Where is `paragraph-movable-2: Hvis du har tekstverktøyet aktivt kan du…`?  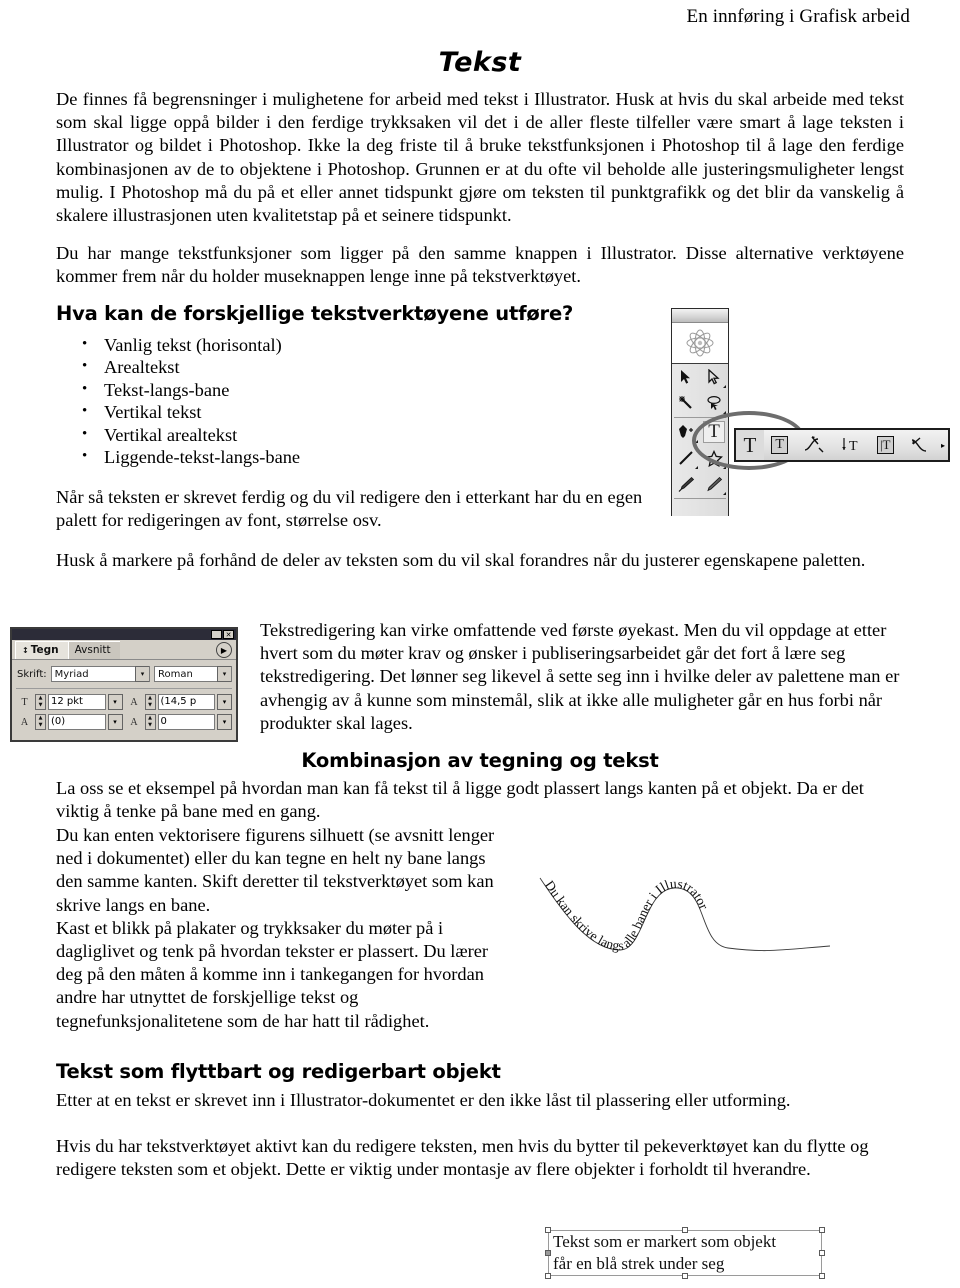
paragraph-movable-2: Hvis du har tekstverktøyet aktivt kan du… is located at coordinates (462, 1158).